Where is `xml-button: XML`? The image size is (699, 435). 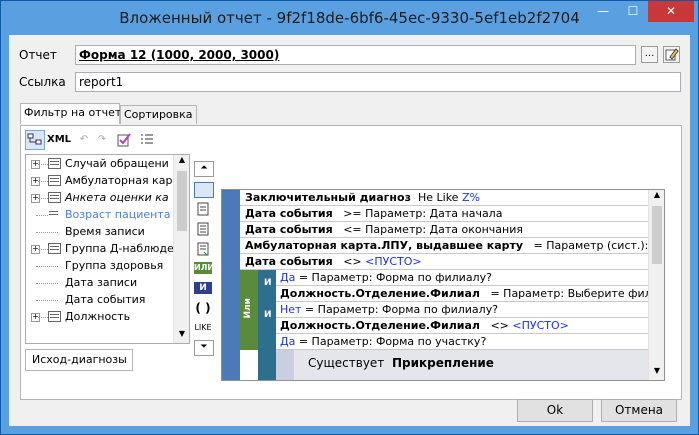 xml-button: XML is located at coordinates (59, 140).